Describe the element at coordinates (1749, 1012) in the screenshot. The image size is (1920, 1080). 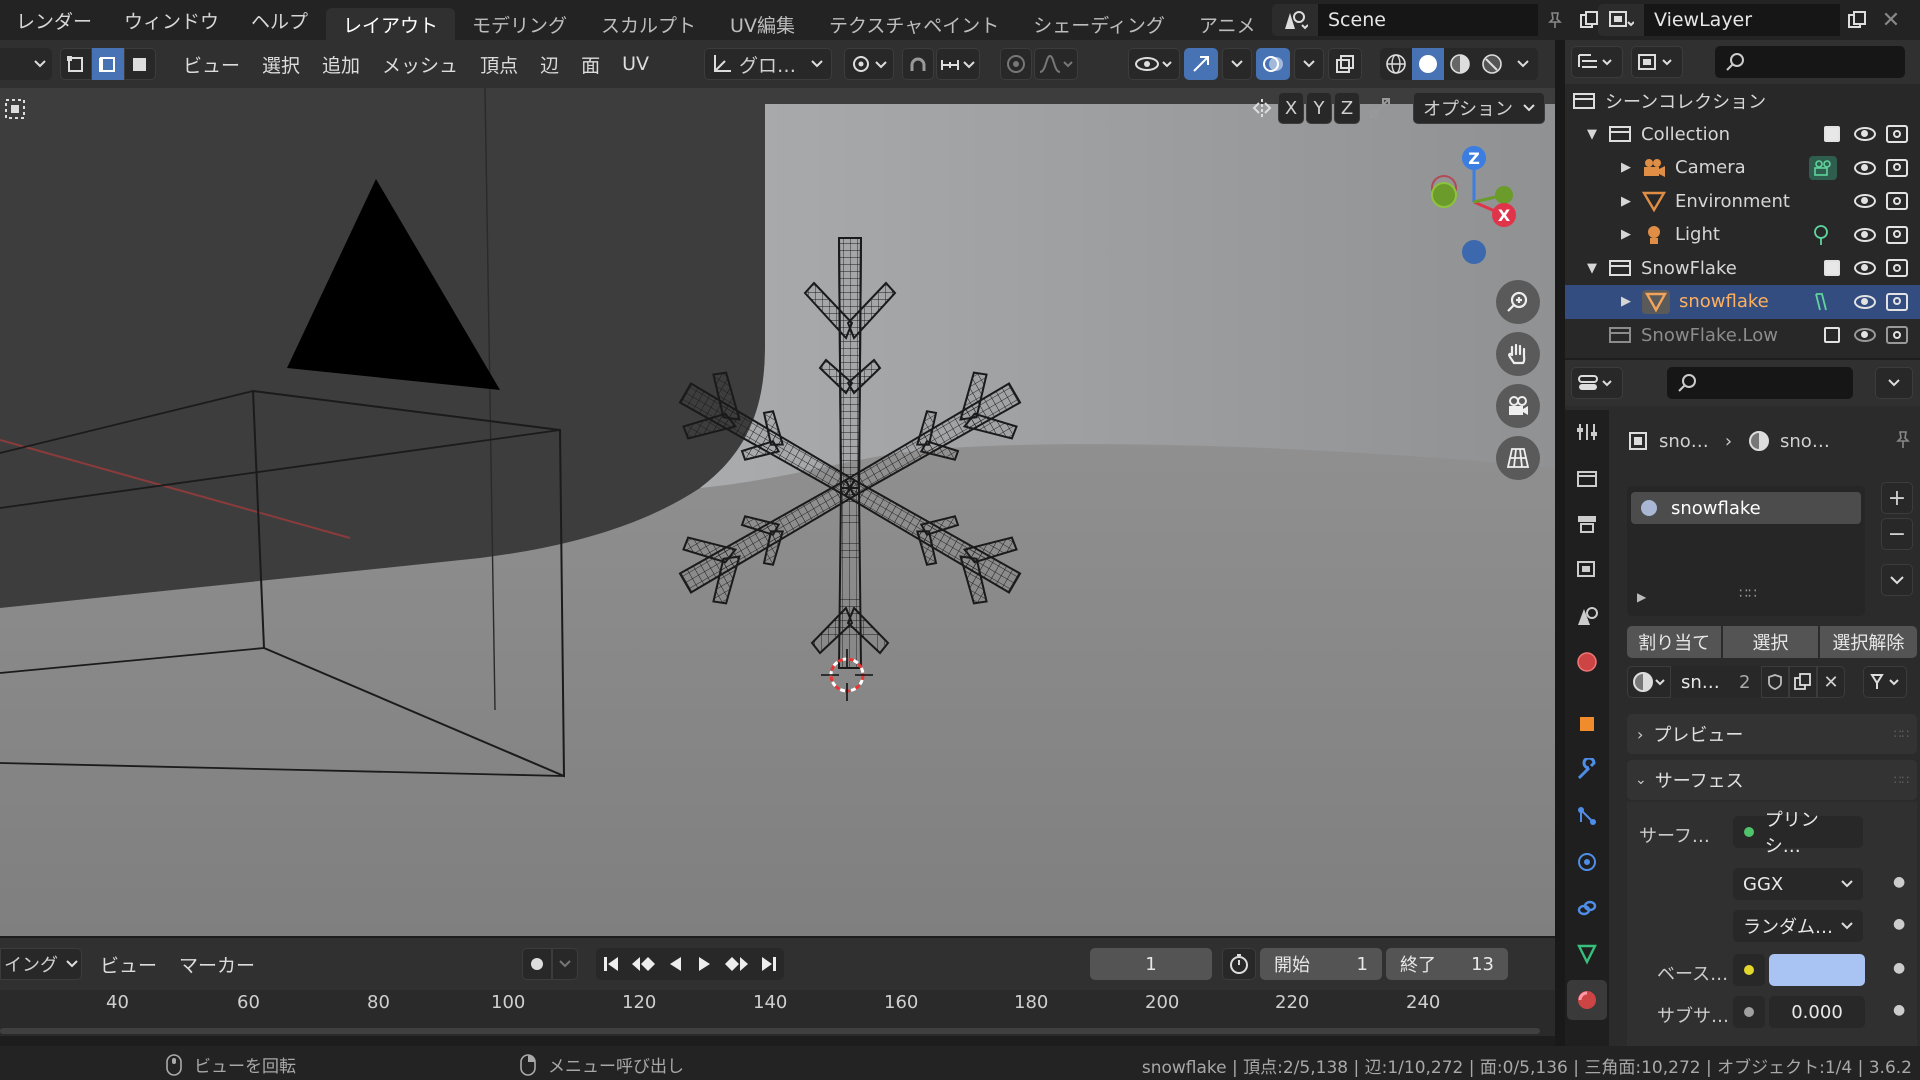
I see `subsurface-socket` at that location.